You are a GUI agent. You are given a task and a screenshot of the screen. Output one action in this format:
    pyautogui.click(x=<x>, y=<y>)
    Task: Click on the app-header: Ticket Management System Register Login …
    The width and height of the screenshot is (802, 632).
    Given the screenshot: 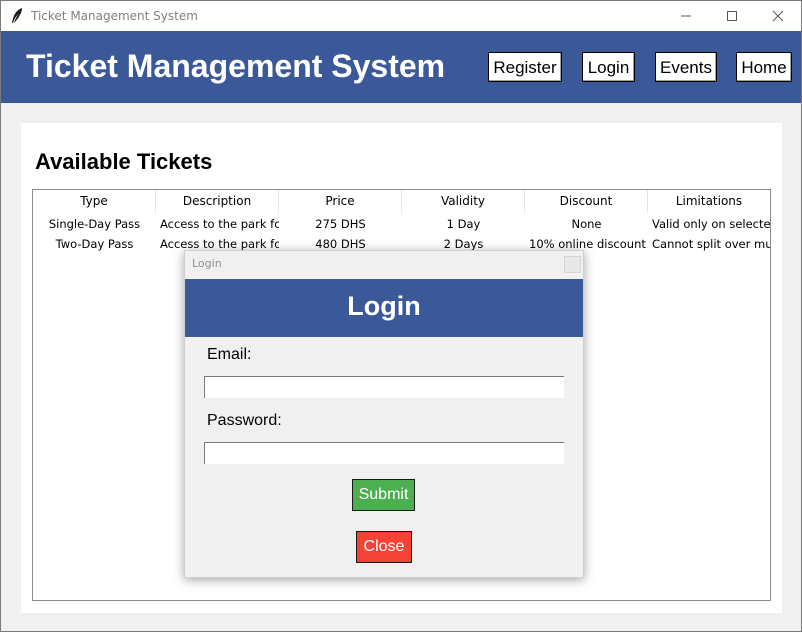 What is the action you would take?
    pyautogui.click(x=401, y=67)
    